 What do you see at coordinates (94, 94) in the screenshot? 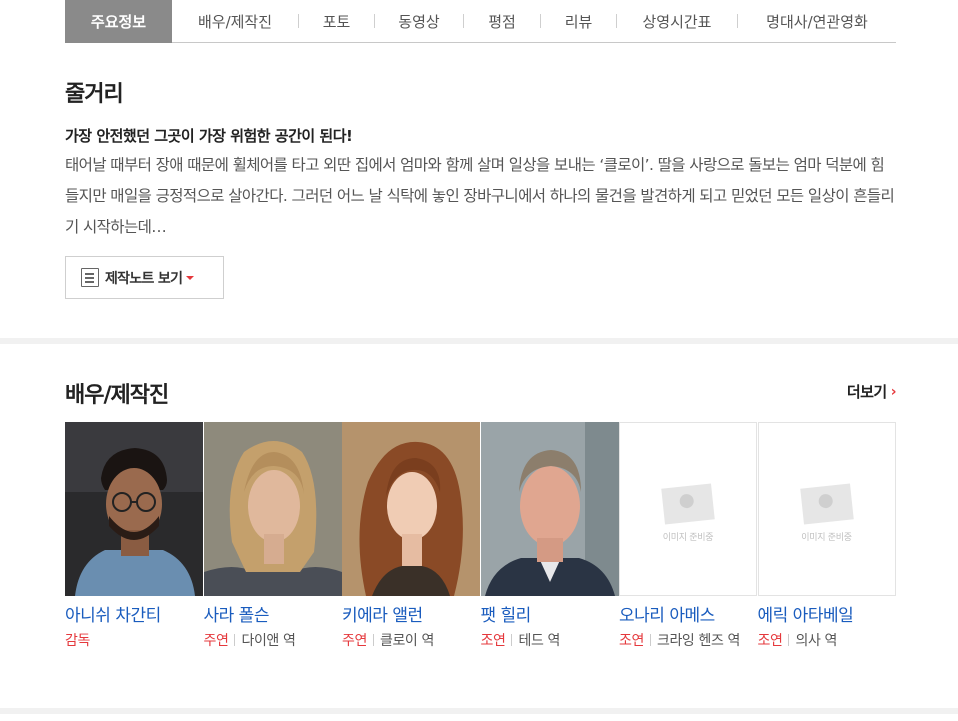
I see `plot-title: 줄거리` at bounding box center [94, 94].